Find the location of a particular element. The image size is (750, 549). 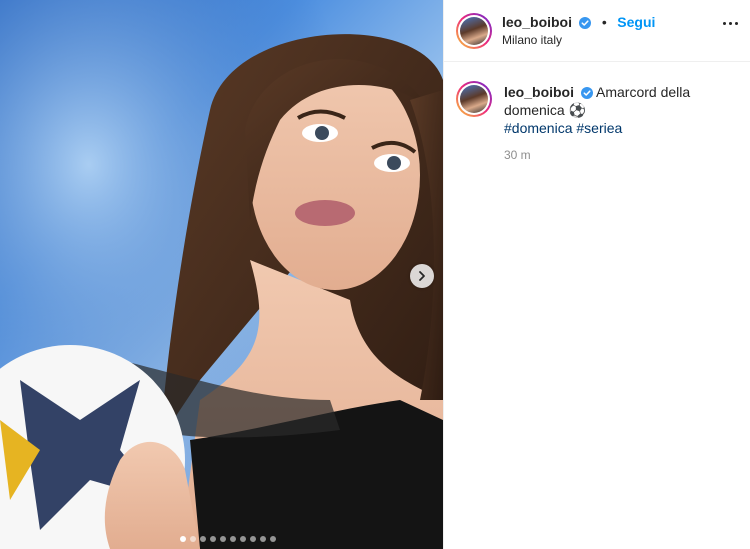

post-timestamp: 30 m is located at coordinates (517, 155).